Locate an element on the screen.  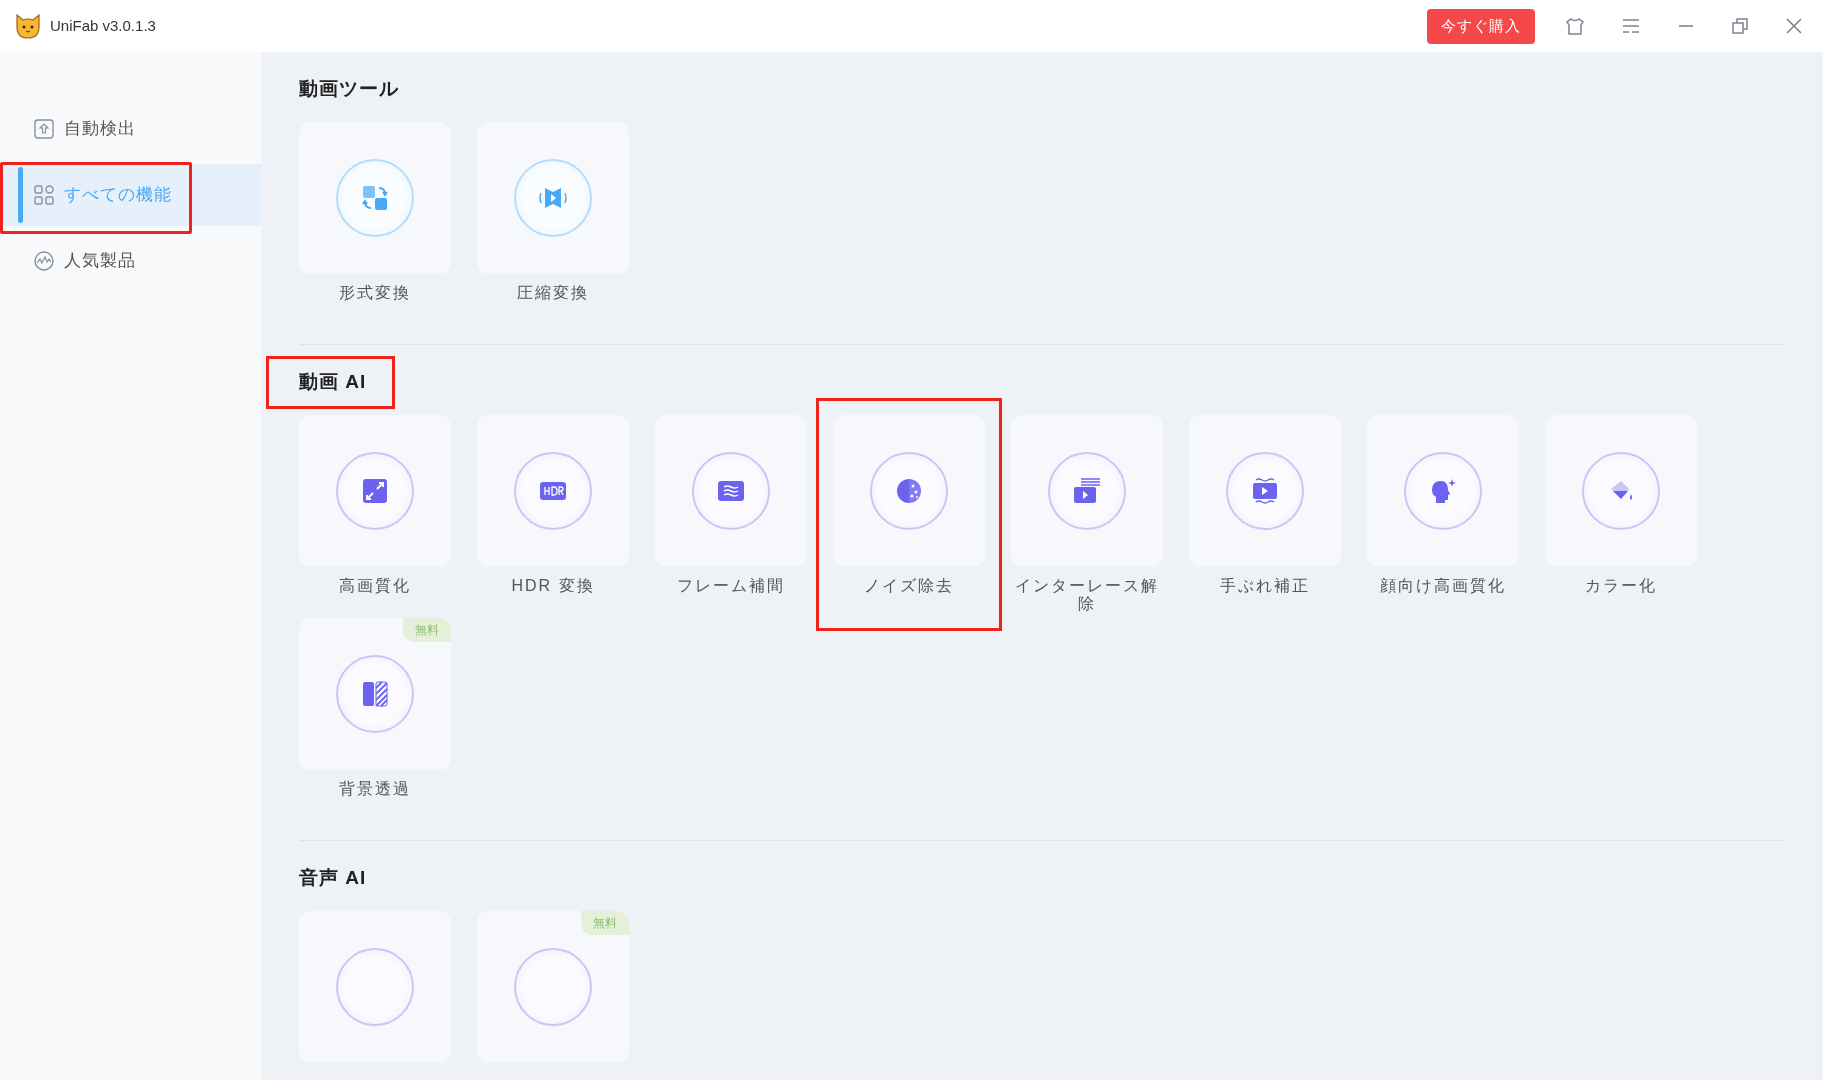
tool-label: カラー化 is located at coordinates (1621, 586).